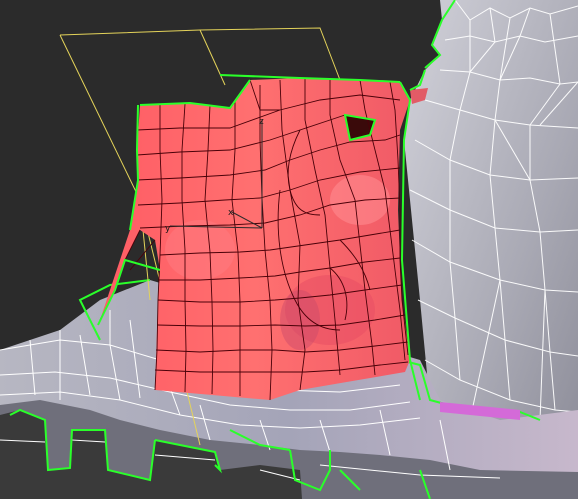 The width and height of the screenshot is (578, 499). I want to click on x-axis-label: x, so click(231, 213).